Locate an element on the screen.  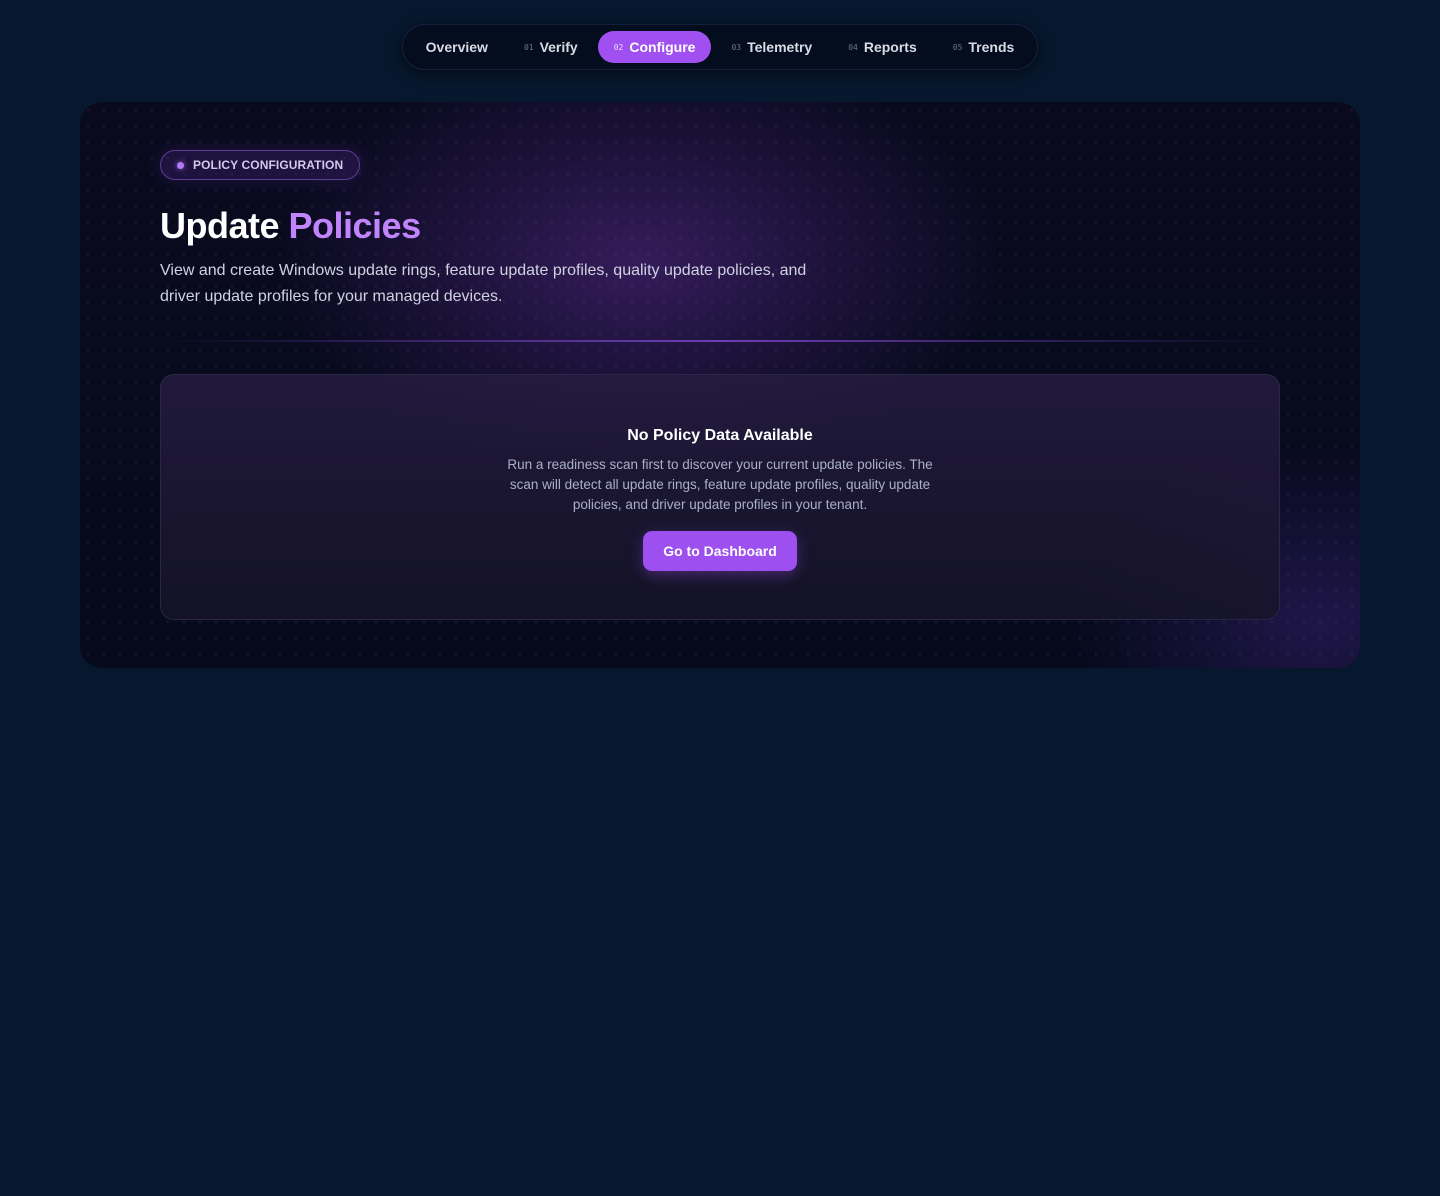
page-title-main: Update is located at coordinates (220, 225).